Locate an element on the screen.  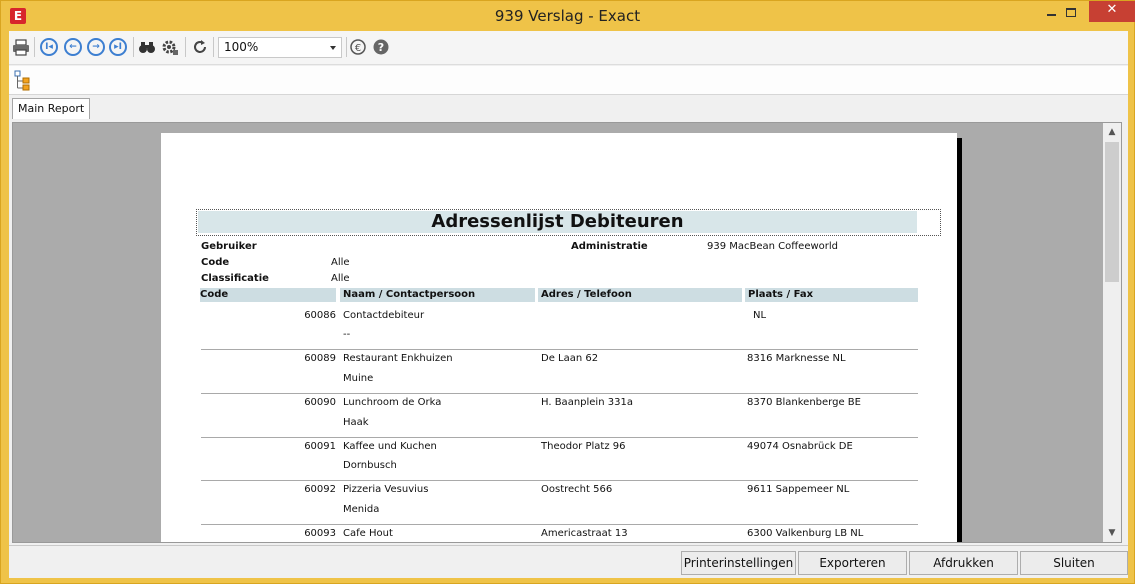
row-address: H. Baanplein 331a is located at coordinates (587, 402).